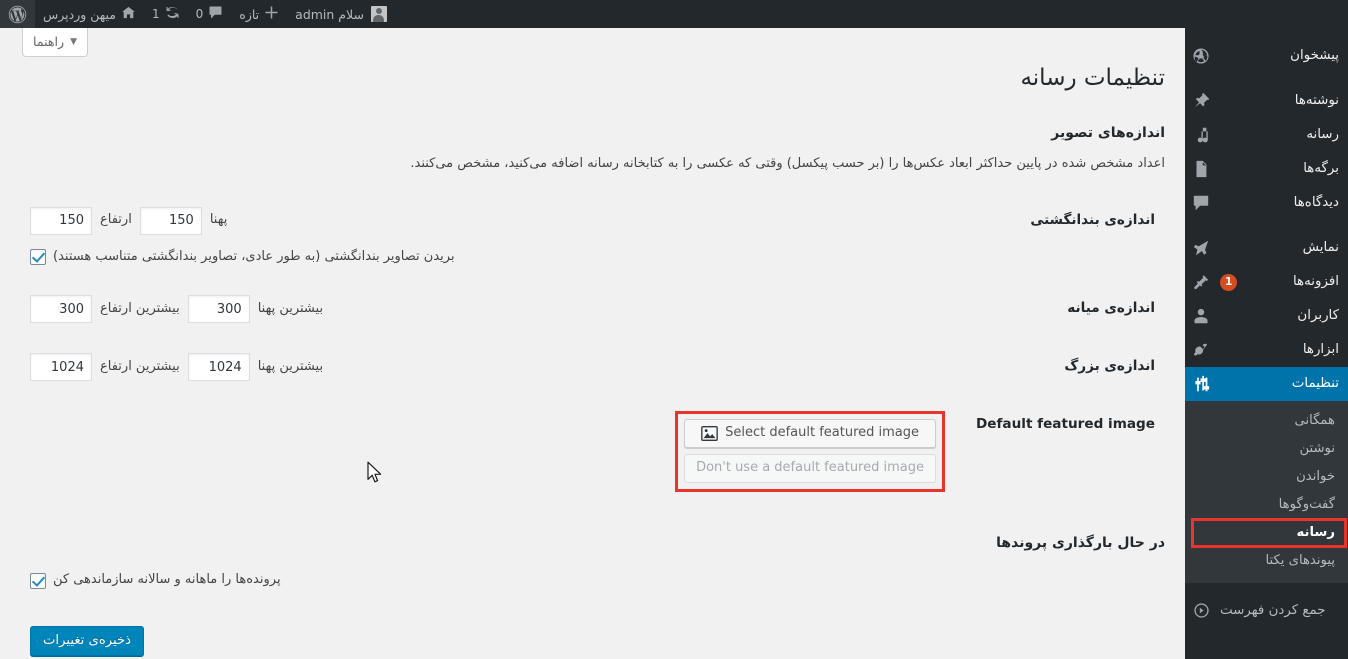 The image size is (1348, 659). I want to click on thumbnail-width-label: پهنا, so click(218, 220).